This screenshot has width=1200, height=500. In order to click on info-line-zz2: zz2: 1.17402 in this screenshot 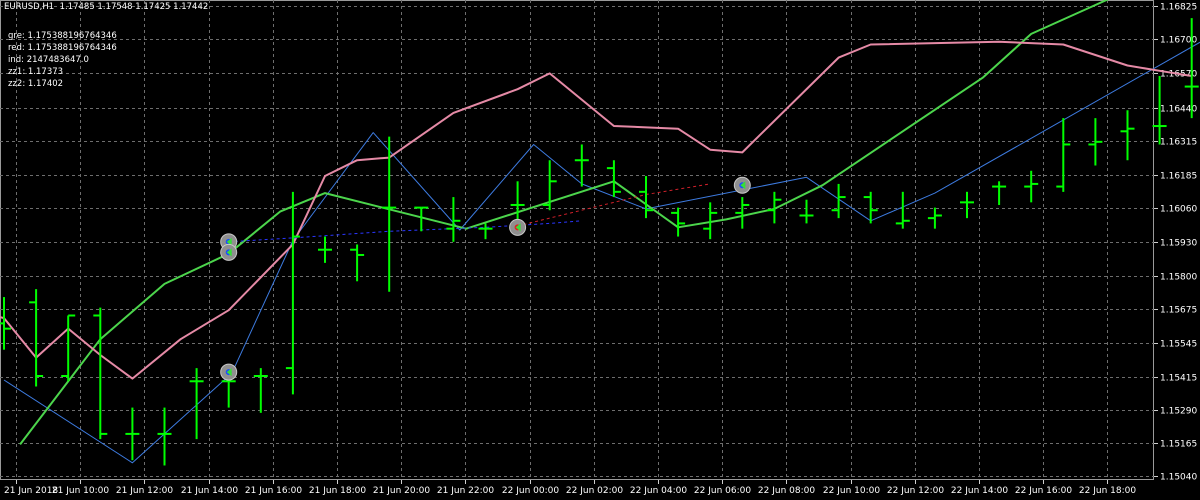, I will do `click(36, 84)`.